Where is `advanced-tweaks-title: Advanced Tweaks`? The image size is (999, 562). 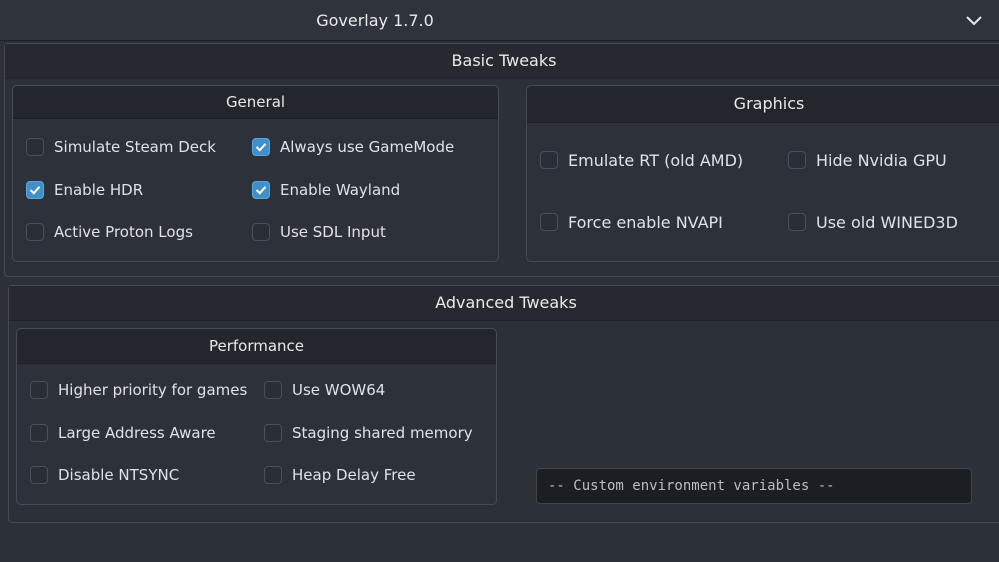 advanced-tweaks-title: Advanced Tweaks is located at coordinates (504, 303).